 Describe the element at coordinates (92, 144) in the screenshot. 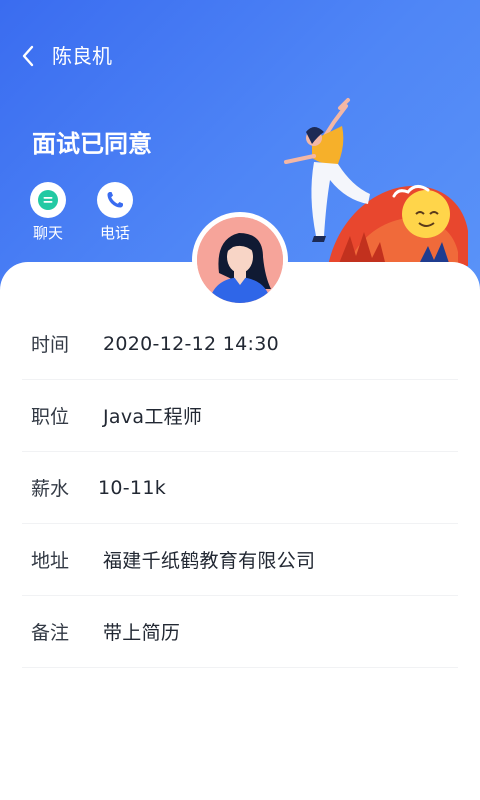

I see `interview-status: 面试已同意` at that location.